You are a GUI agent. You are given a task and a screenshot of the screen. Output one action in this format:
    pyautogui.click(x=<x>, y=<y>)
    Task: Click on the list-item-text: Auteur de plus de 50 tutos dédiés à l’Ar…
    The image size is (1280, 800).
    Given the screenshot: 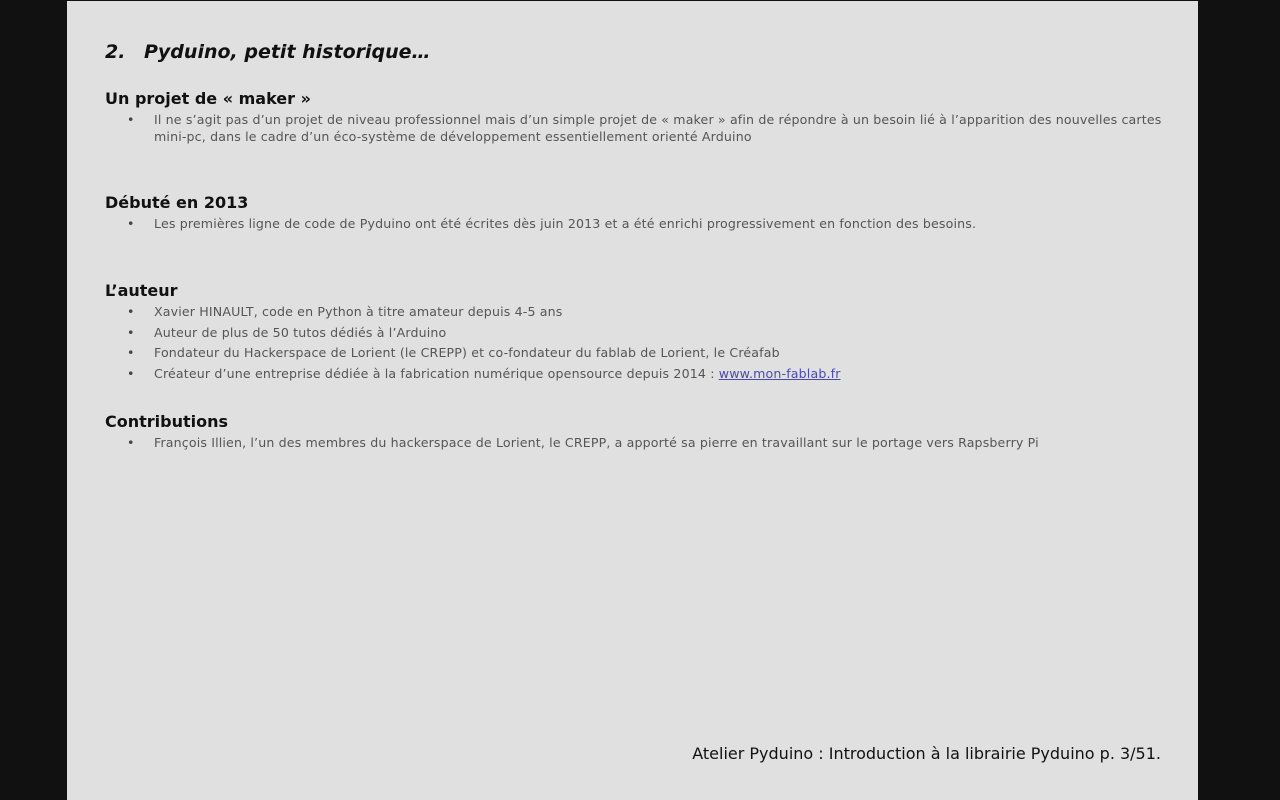 What is the action you would take?
    pyautogui.click(x=300, y=332)
    